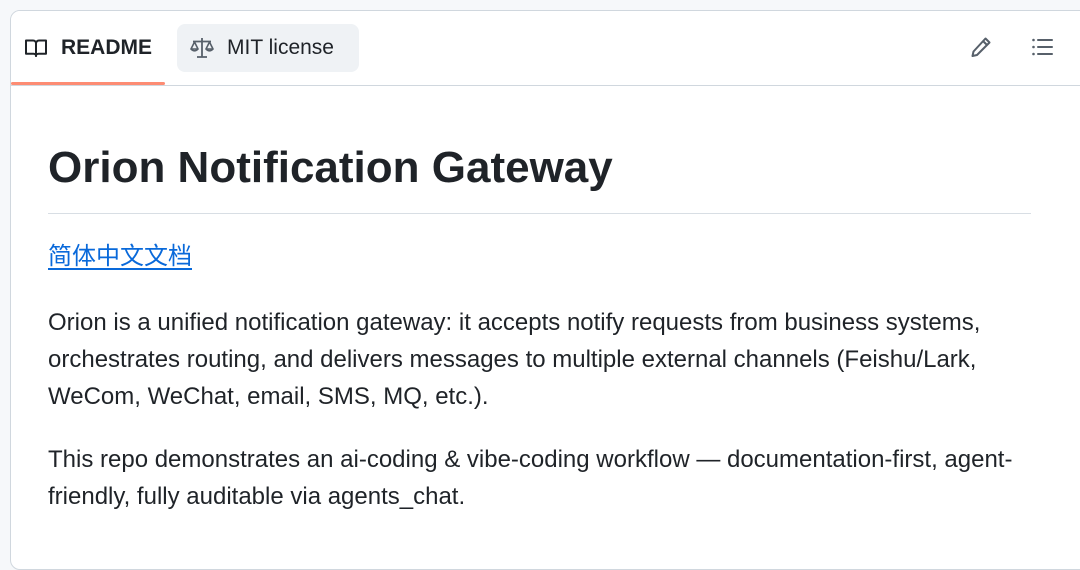 Image resolution: width=1080 pixels, height=570 pixels. I want to click on book-icon, so click(36, 48).